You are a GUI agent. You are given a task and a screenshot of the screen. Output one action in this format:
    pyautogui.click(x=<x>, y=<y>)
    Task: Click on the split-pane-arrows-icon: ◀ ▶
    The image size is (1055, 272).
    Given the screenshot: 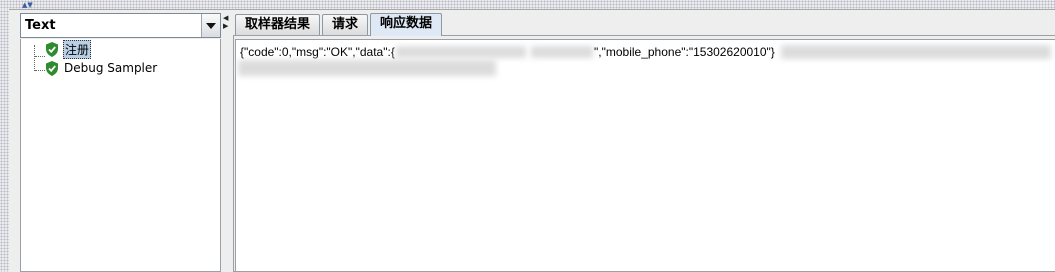 What is the action you would take?
    pyautogui.click(x=227, y=22)
    